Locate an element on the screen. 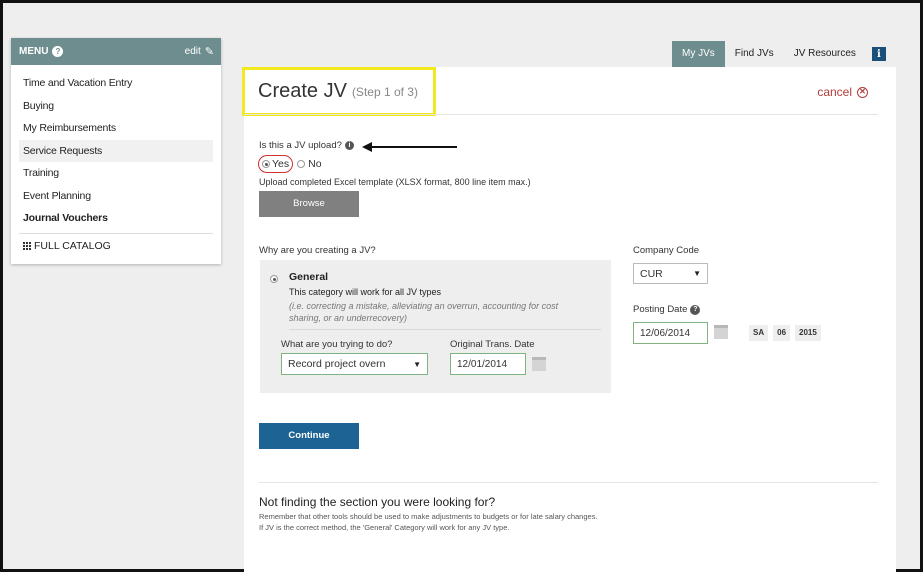 The height and width of the screenshot is (572, 923). posting-date-value: 12/06/2014 is located at coordinates (665, 333).